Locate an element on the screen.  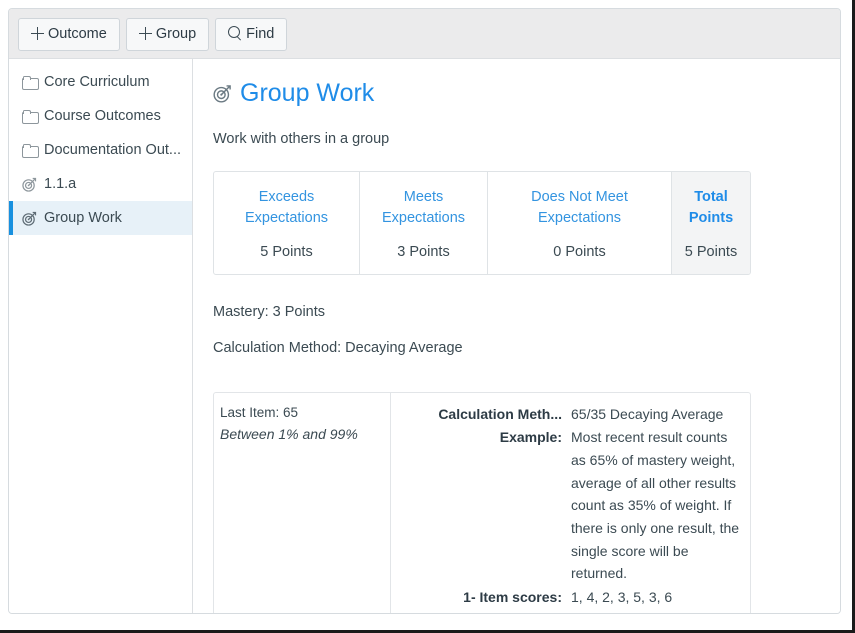
example-row-value: 4.95 is located at coordinates (655, 612).